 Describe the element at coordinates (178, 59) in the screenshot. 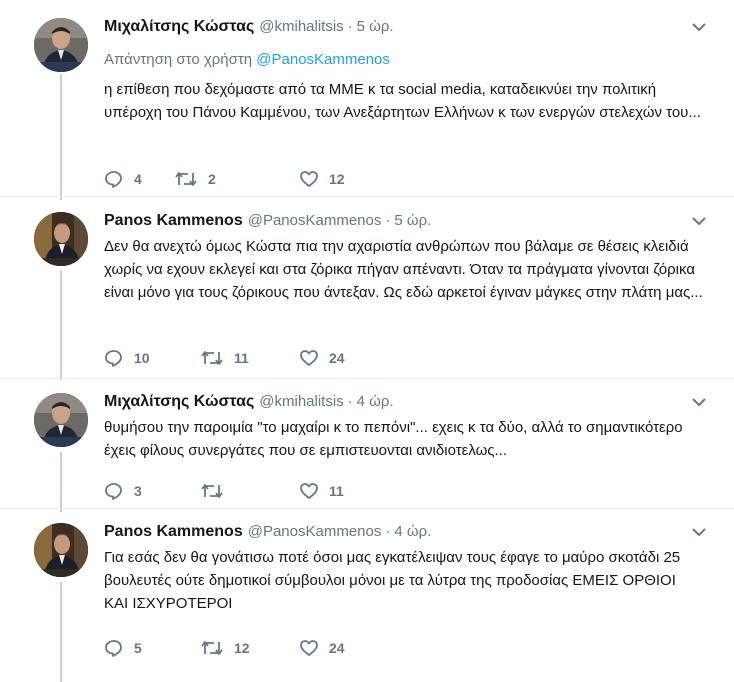

I see `reply-prefix: Απάντηση στο χρήστη` at that location.